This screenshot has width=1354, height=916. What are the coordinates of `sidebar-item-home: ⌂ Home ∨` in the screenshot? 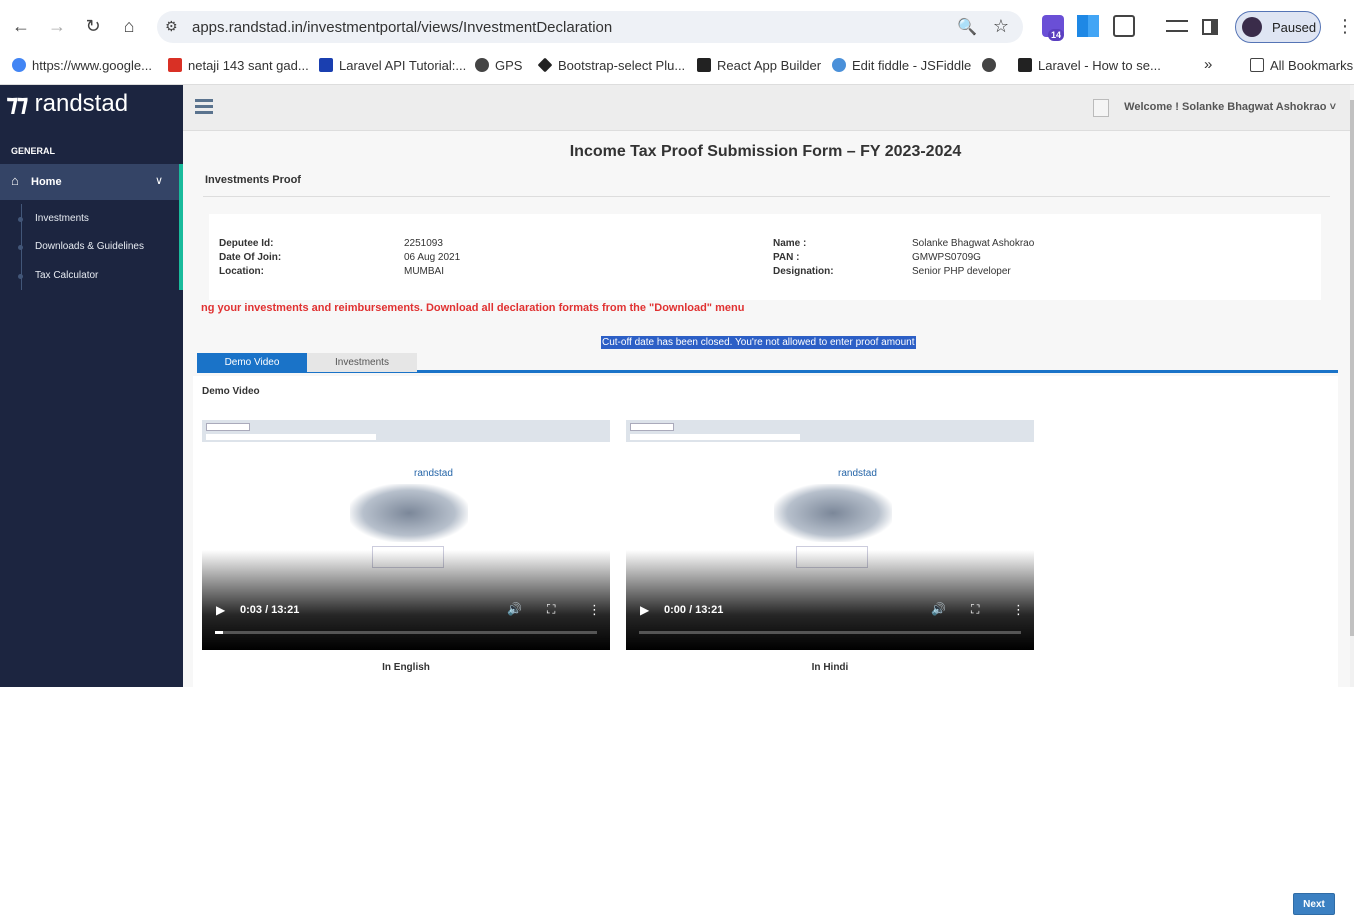 It's located at (91, 182).